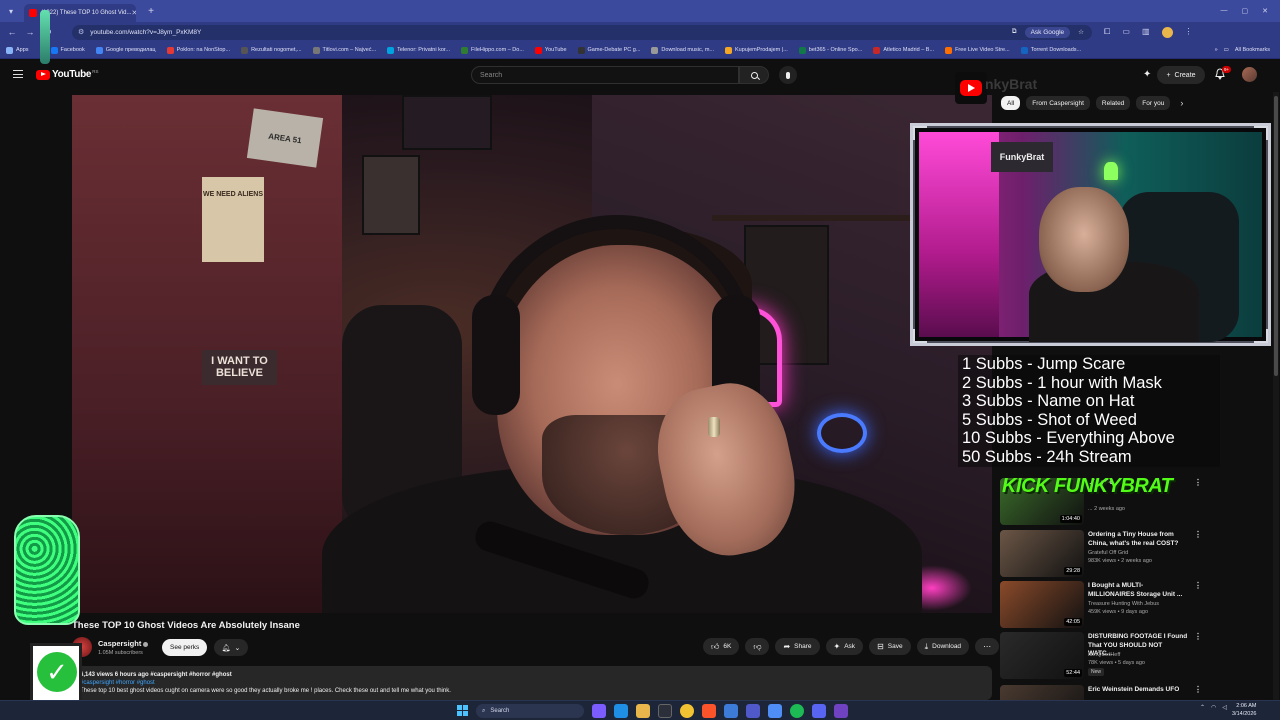 This screenshot has width=1280, height=720. I want to click on bookmark-star-icon: ☆, so click(1081, 32).